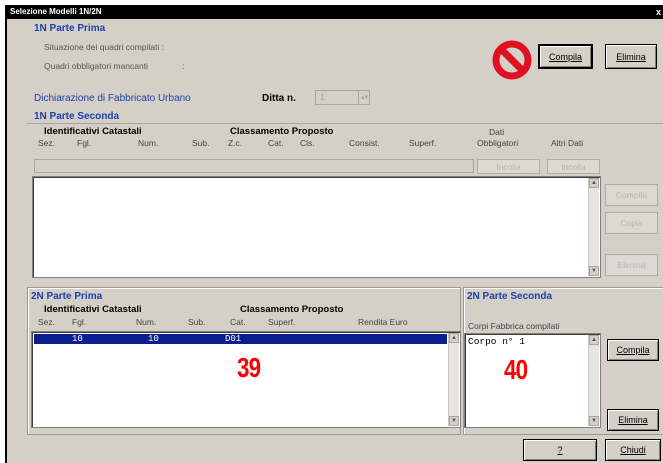 The width and height of the screenshot is (663, 463). I want to click on table-row: 10 10 D01, so click(240, 339).